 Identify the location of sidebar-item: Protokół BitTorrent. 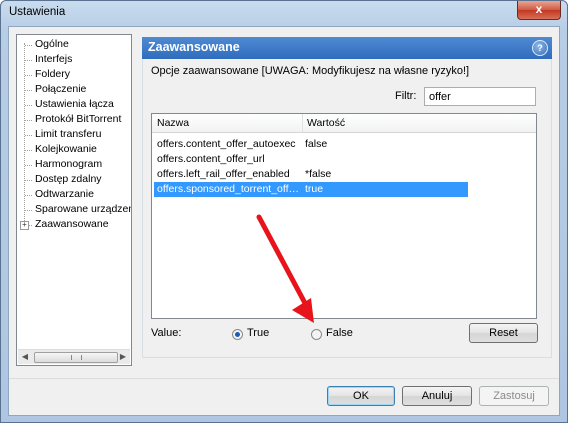
(78, 119).